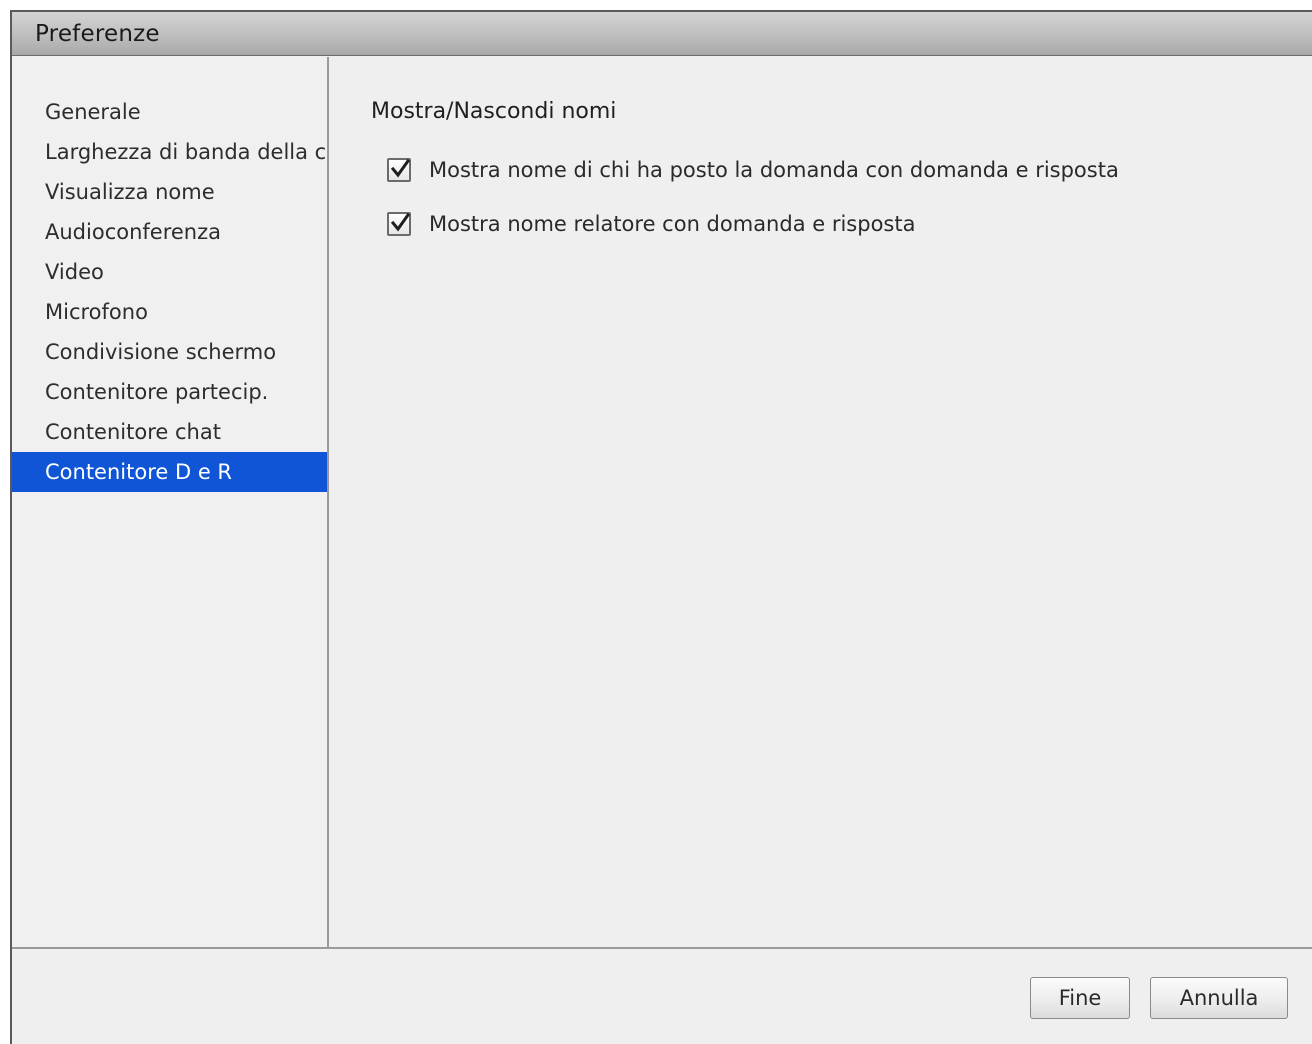  What do you see at coordinates (169, 312) in the screenshot?
I see `sidebar-item-microfono: Microfono` at bounding box center [169, 312].